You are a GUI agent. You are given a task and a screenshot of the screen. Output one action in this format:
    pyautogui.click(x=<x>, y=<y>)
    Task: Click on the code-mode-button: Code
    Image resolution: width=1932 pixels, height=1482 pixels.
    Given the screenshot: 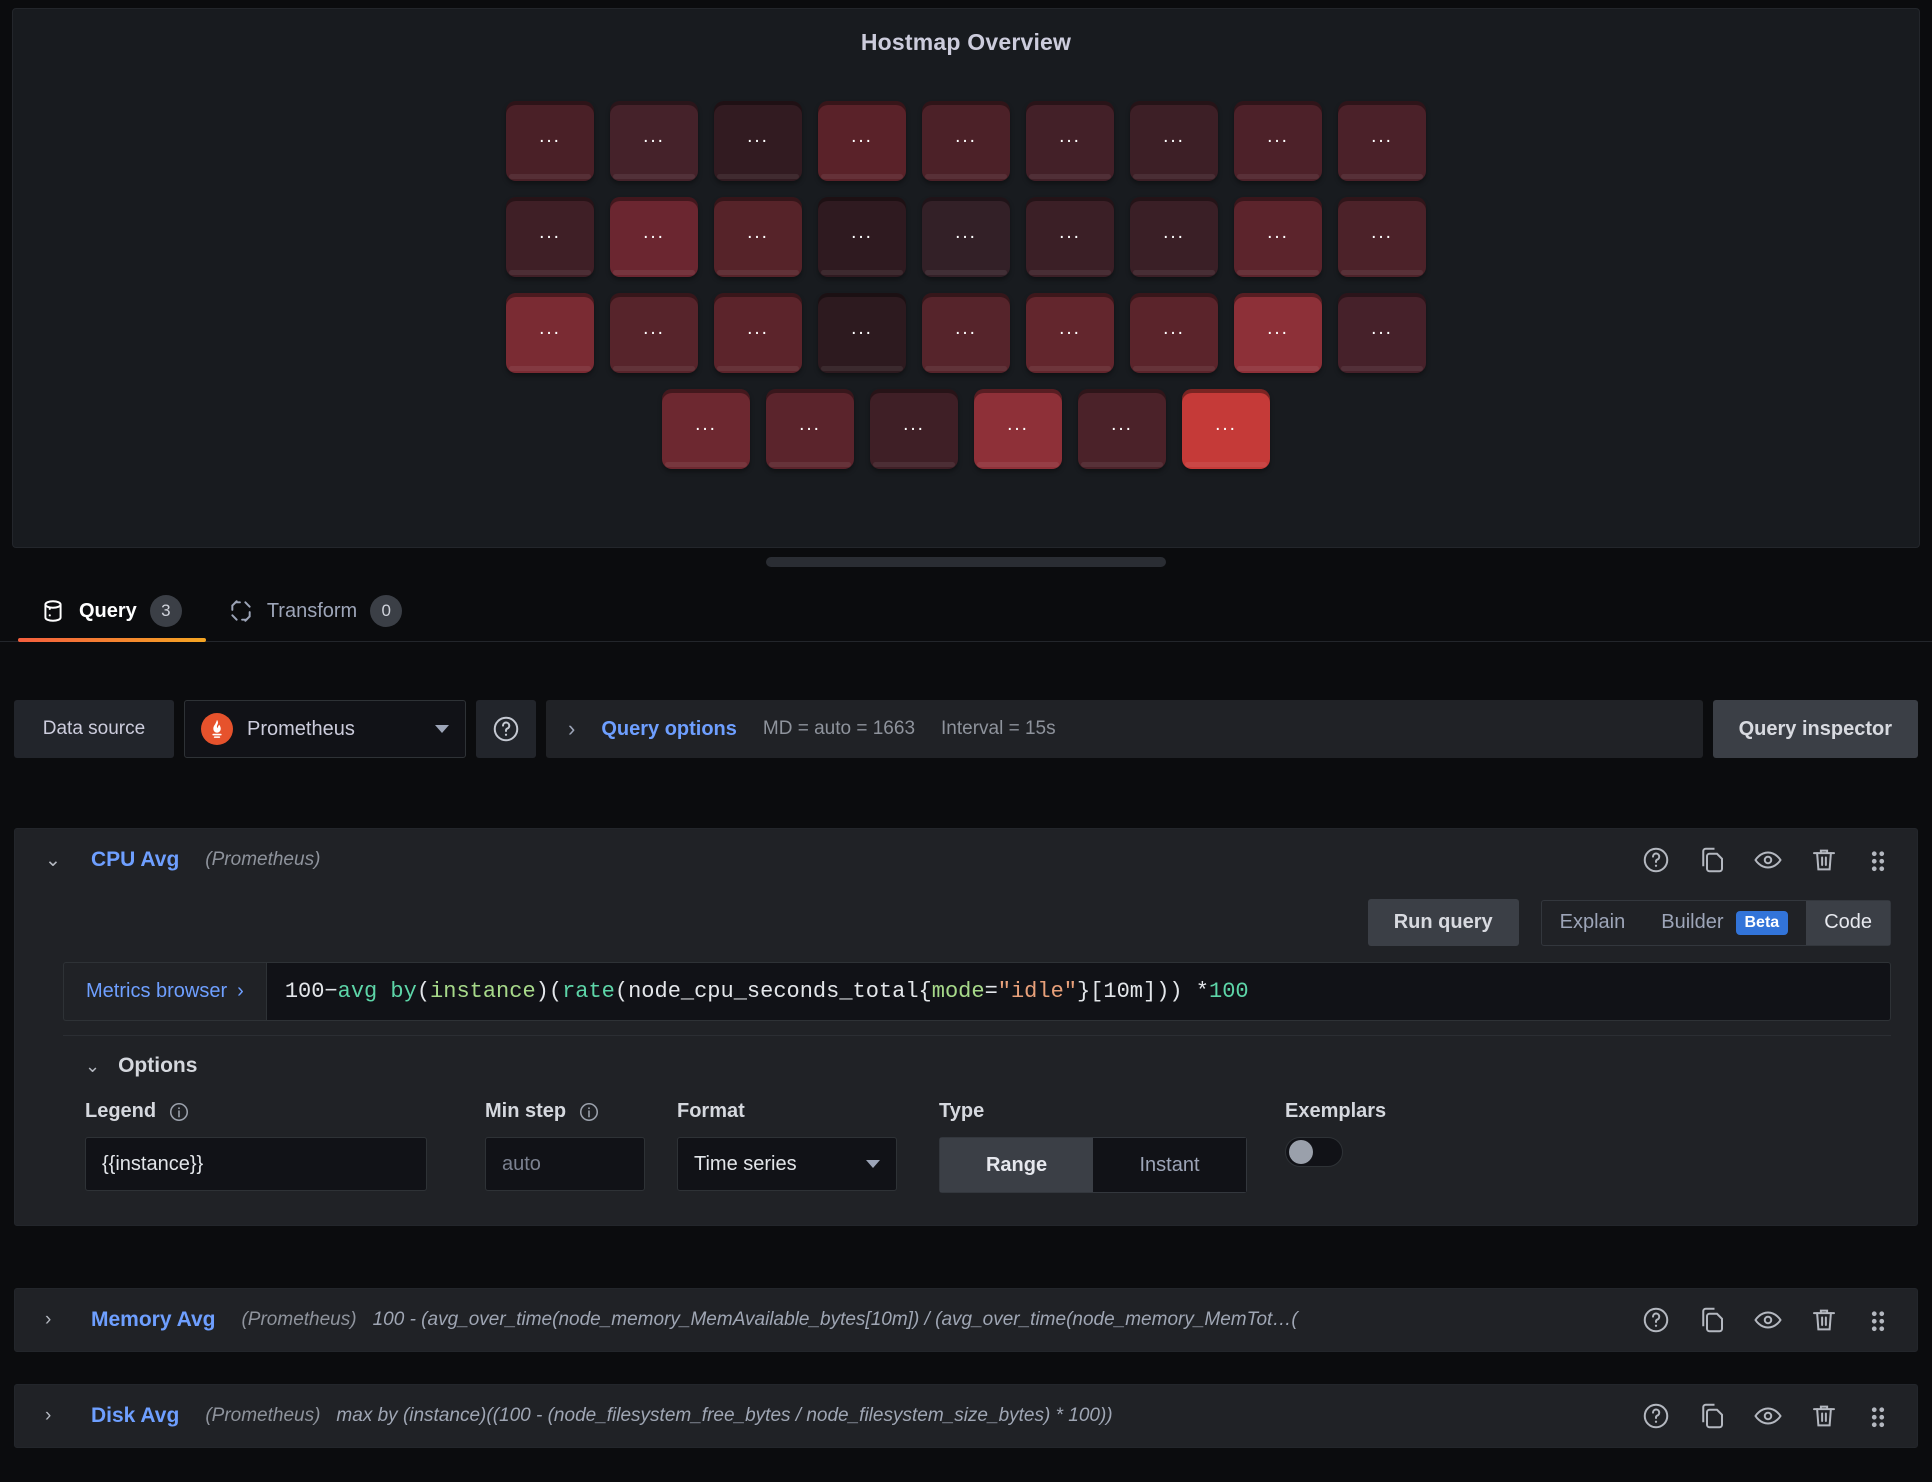 What is the action you would take?
    pyautogui.click(x=1848, y=922)
    